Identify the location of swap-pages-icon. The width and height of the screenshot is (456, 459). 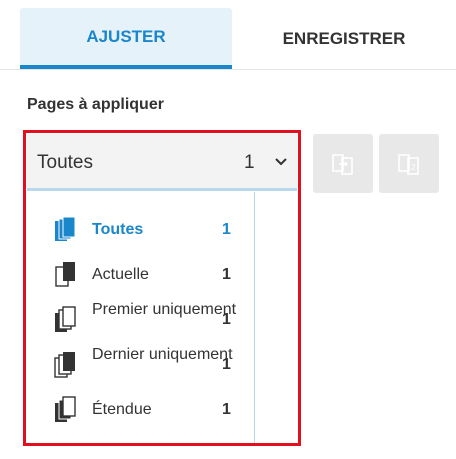
(342, 164).